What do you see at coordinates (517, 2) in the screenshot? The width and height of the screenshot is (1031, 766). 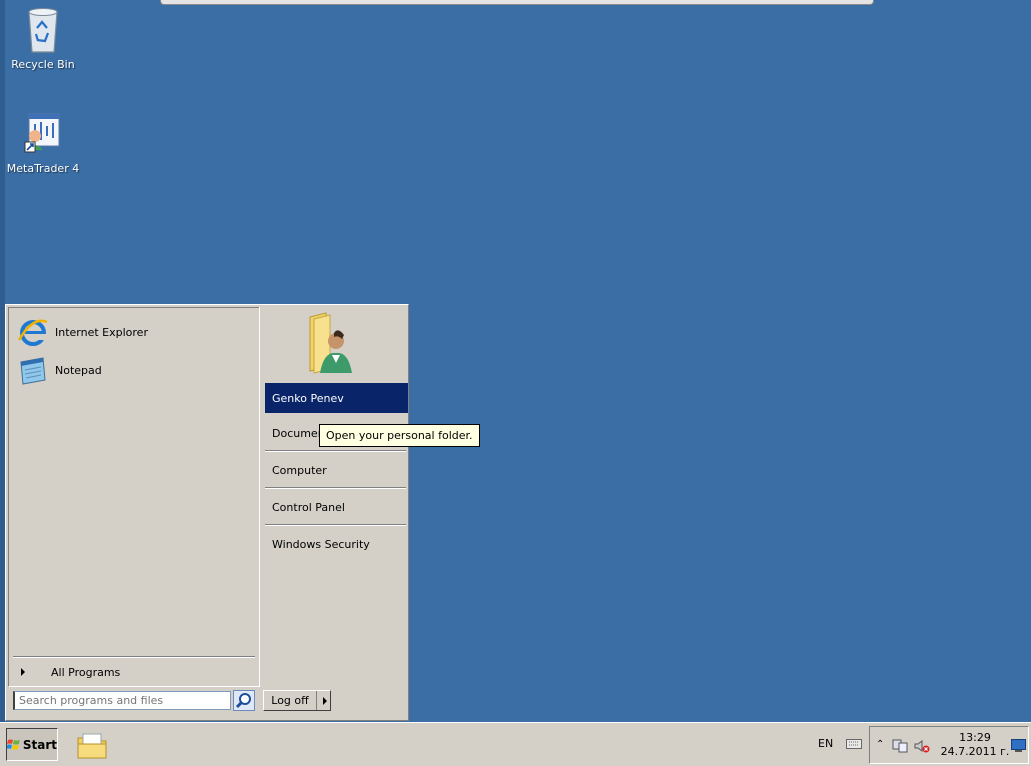 I see `top-window-edge` at bounding box center [517, 2].